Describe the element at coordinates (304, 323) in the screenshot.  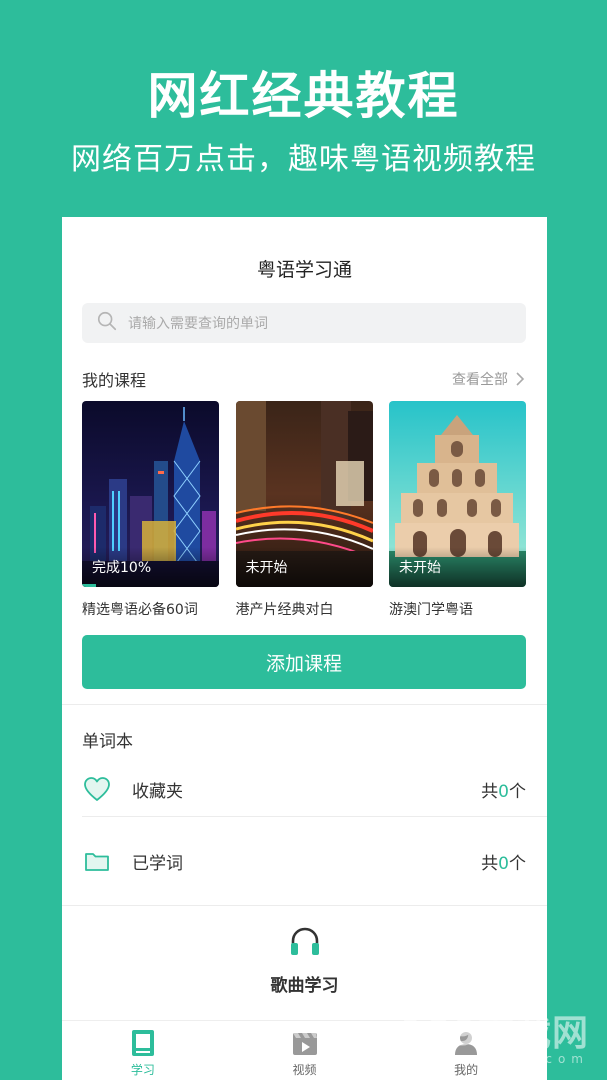
I see `search-input: 请输入需要查询的单词` at that location.